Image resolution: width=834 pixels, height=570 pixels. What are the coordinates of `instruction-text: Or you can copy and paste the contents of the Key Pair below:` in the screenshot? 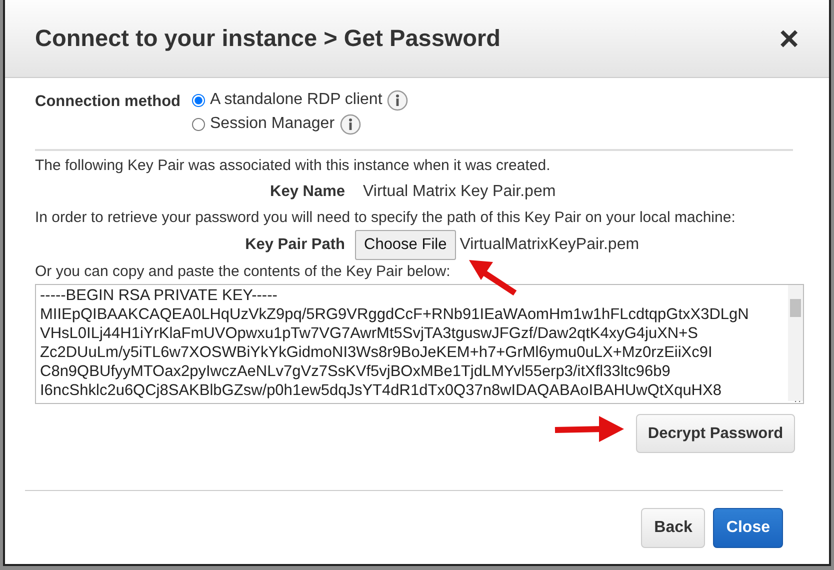 It's located at (242, 271).